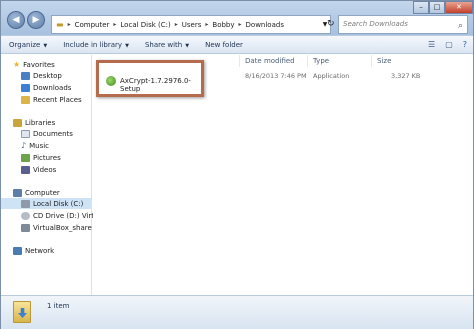  What do you see at coordinates (47, 157) in the screenshot?
I see `nav-pictures-label: Pictures` at bounding box center [47, 157].